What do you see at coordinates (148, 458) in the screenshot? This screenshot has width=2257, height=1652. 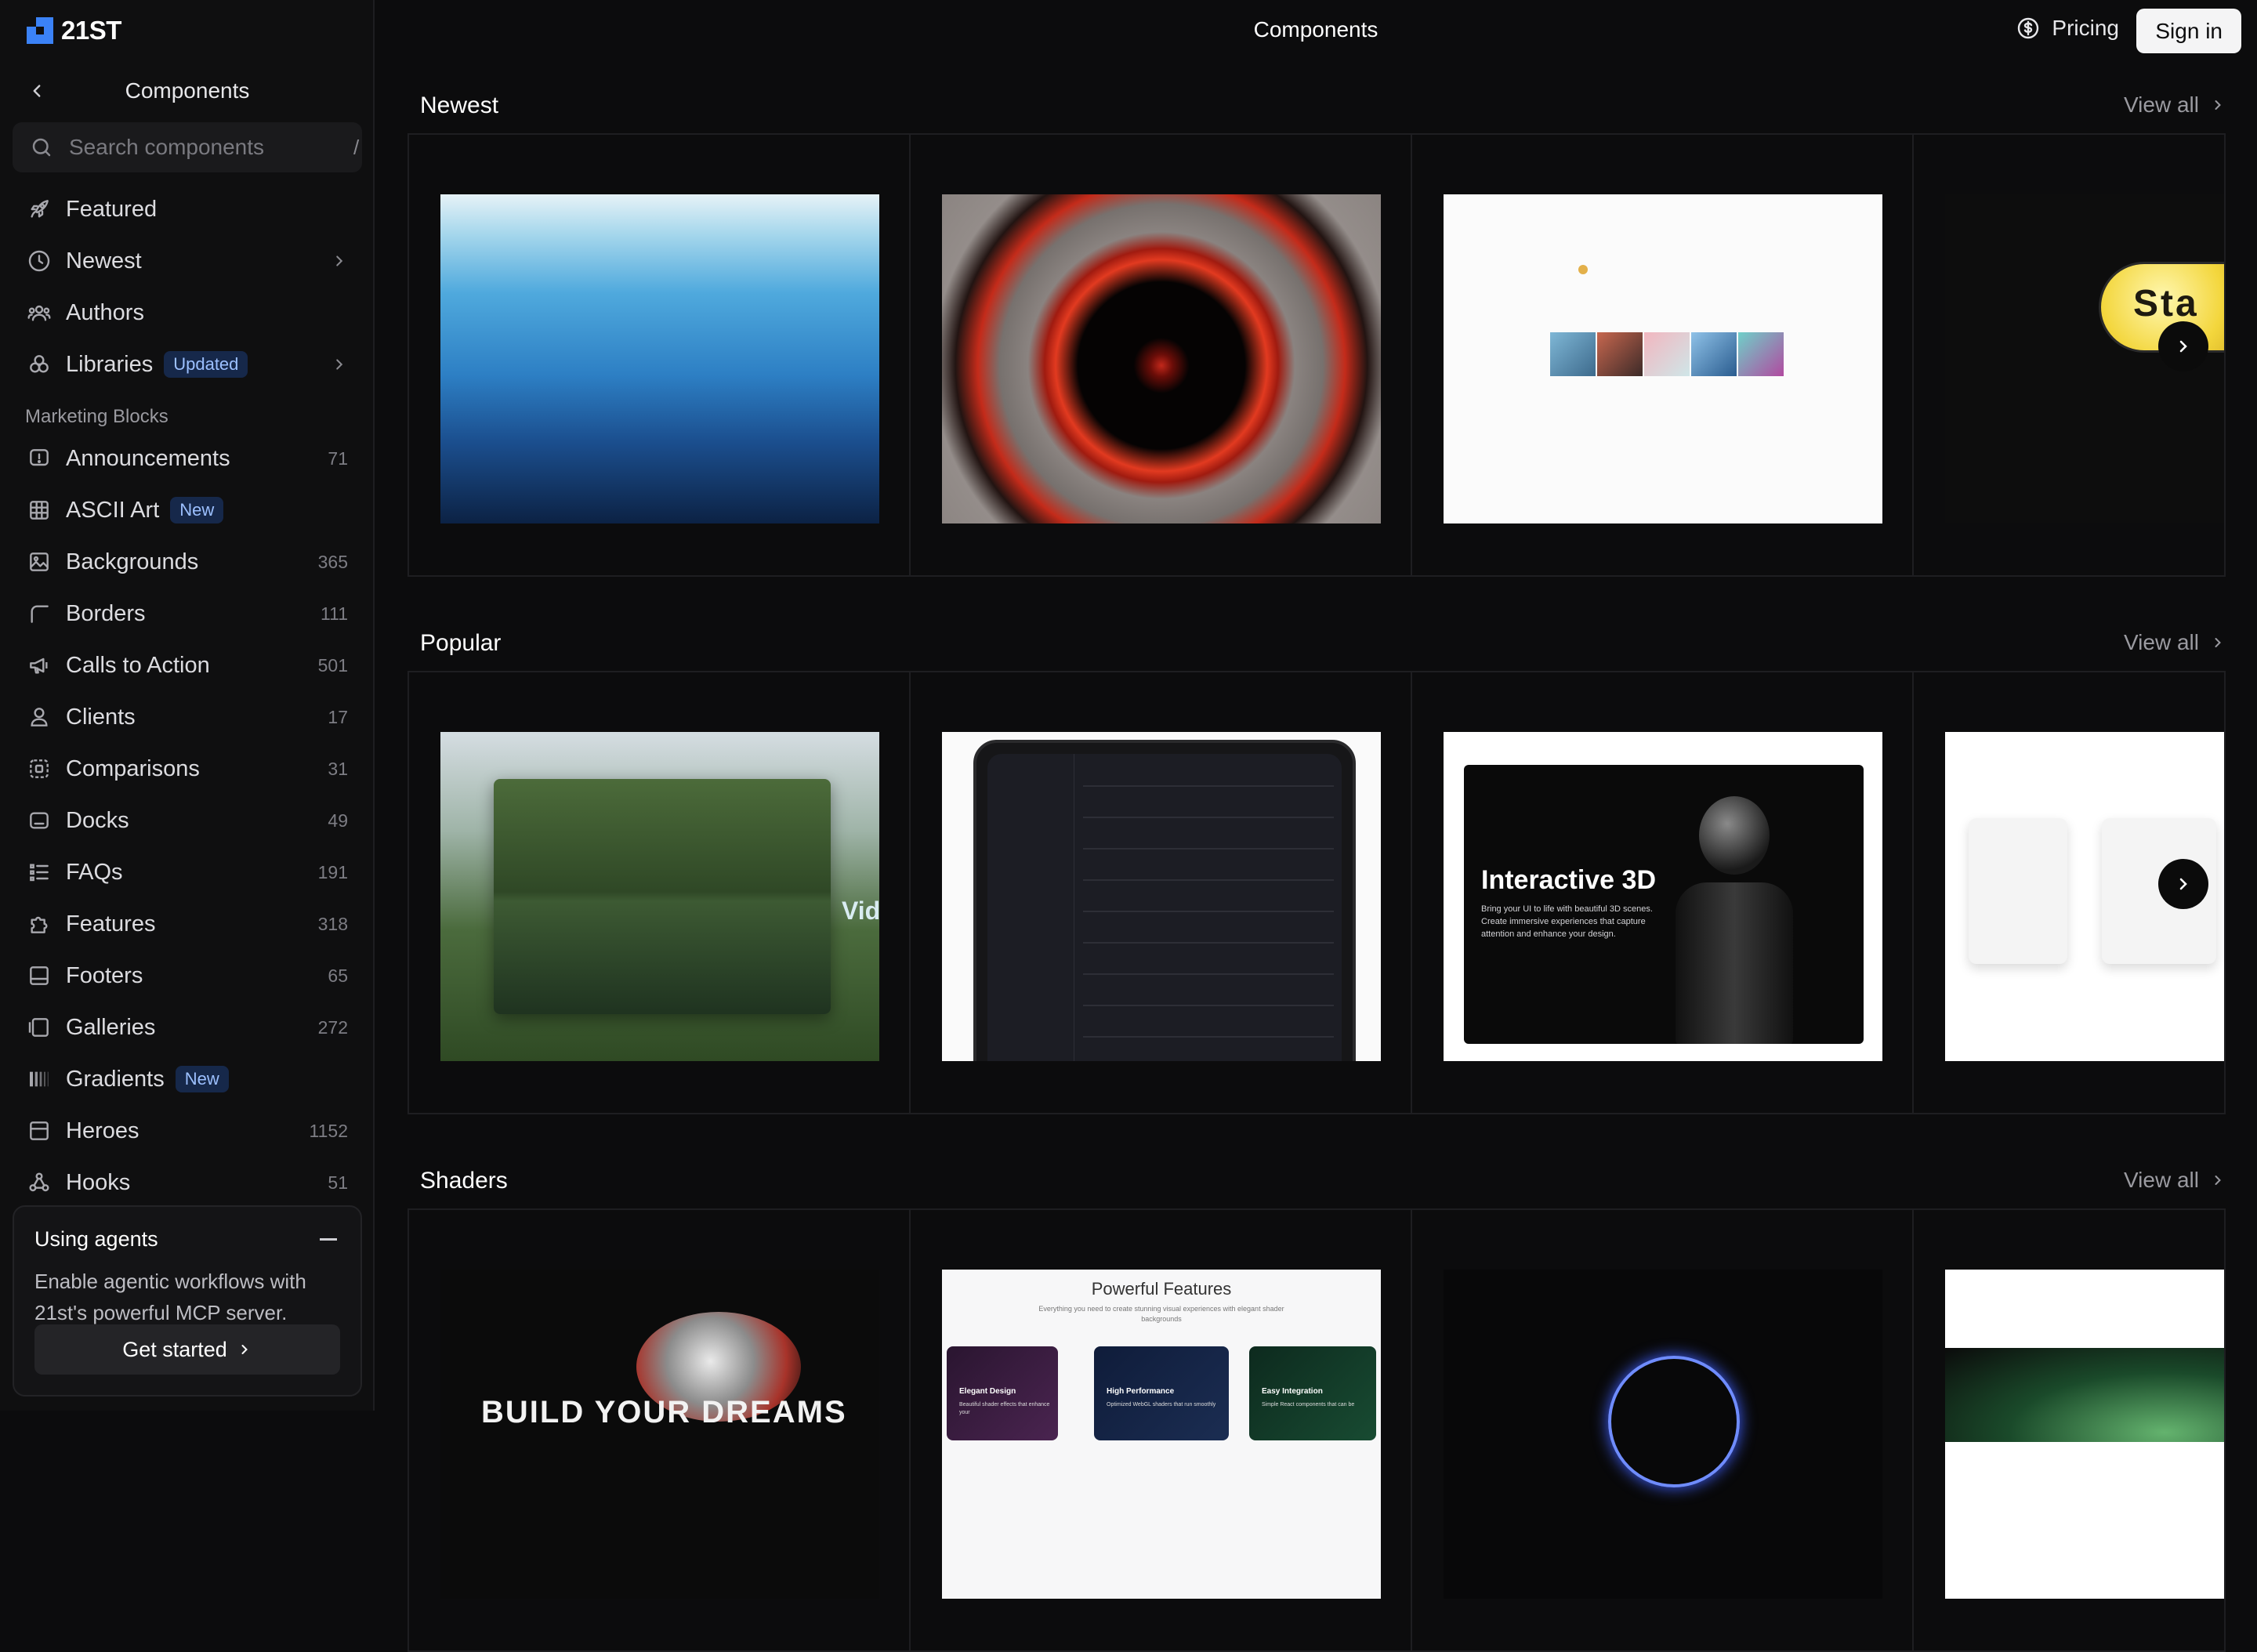 I see `sidebar-item-label: Announcements` at bounding box center [148, 458].